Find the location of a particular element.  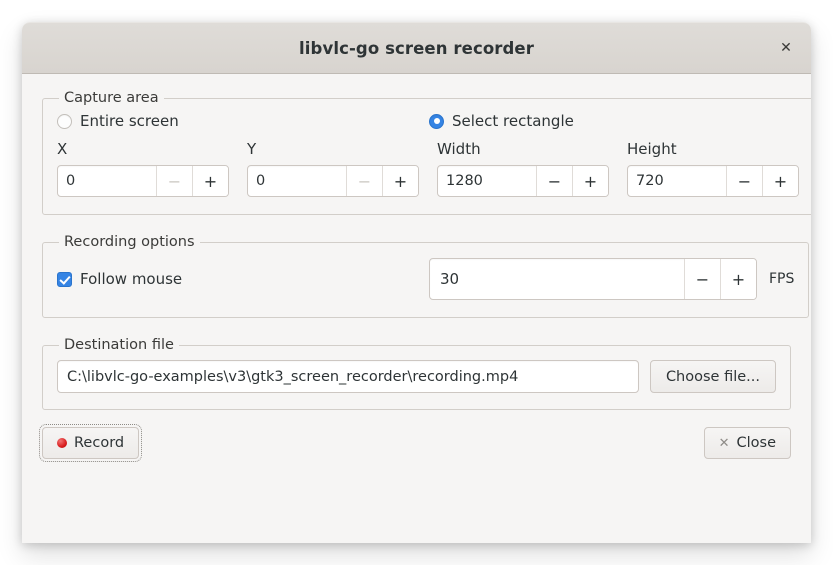

input-x is located at coordinates (107, 181).